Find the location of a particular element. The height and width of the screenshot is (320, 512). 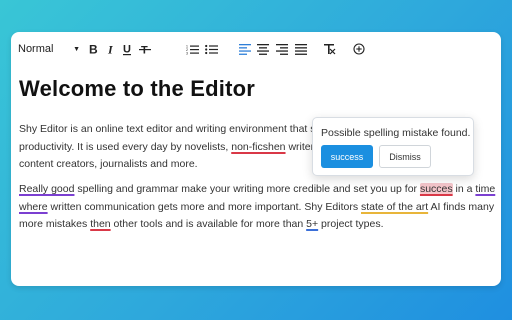

grammar-error-highlight: state of the art is located at coordinates (394, 207).